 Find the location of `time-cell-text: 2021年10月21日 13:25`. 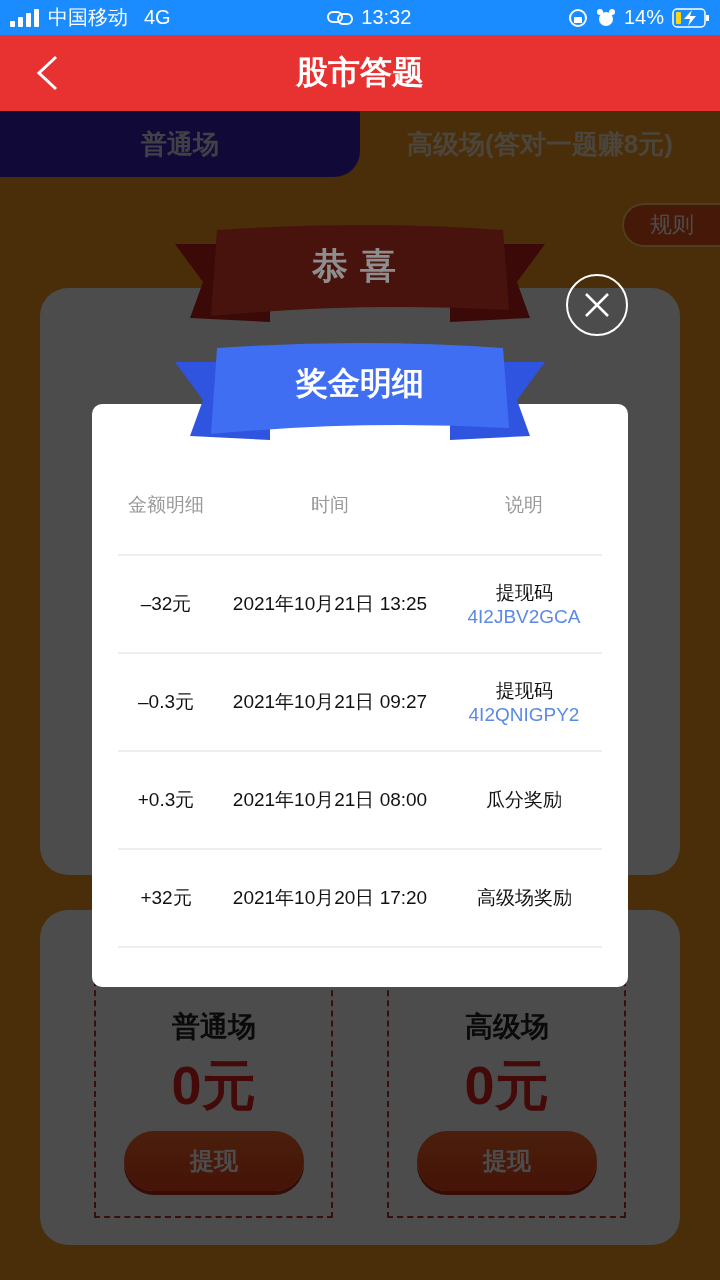

time-cell-text: 2021年10月21日 13:25 is located at coordinates (330, 604).